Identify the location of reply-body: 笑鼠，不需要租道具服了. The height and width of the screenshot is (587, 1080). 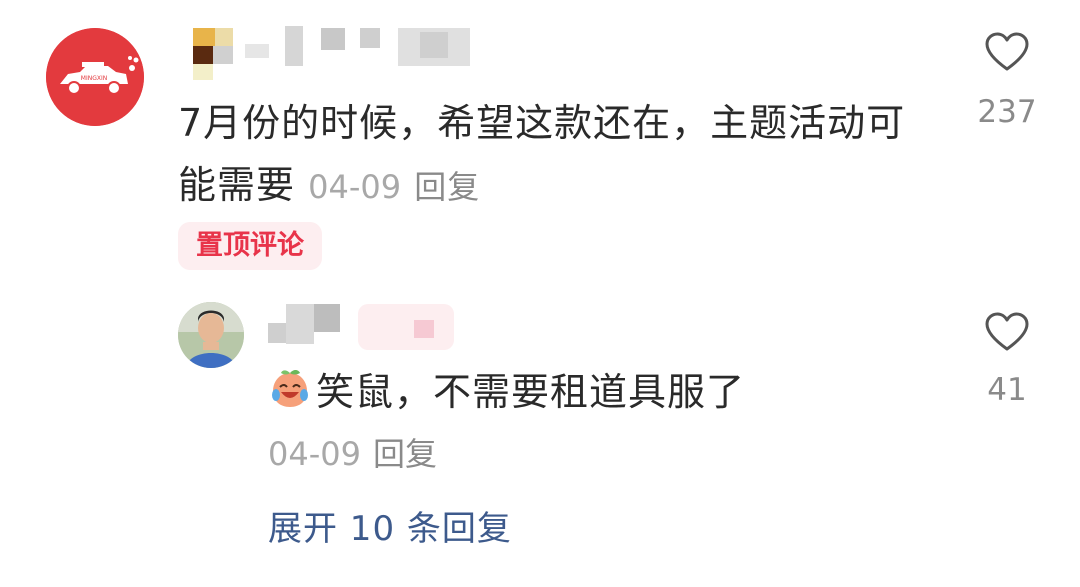
(506, 392).